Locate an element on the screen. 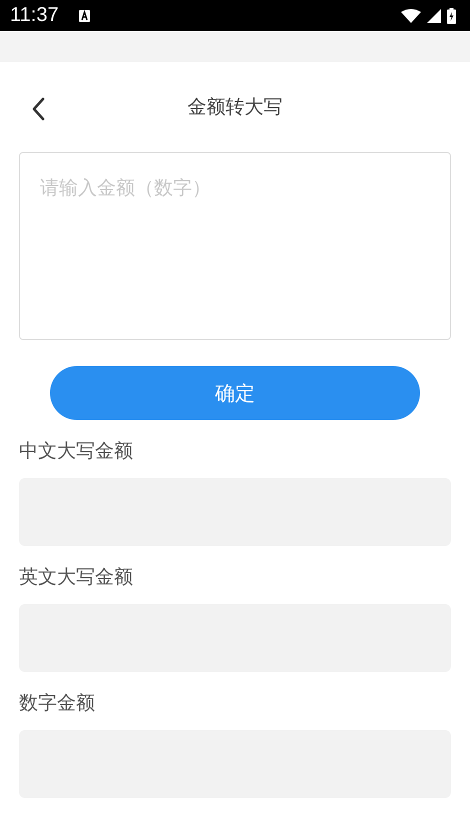 Image resolution: width=470 pixels, height=835 pixels. battery-icon is located at coordinates (451, 16).